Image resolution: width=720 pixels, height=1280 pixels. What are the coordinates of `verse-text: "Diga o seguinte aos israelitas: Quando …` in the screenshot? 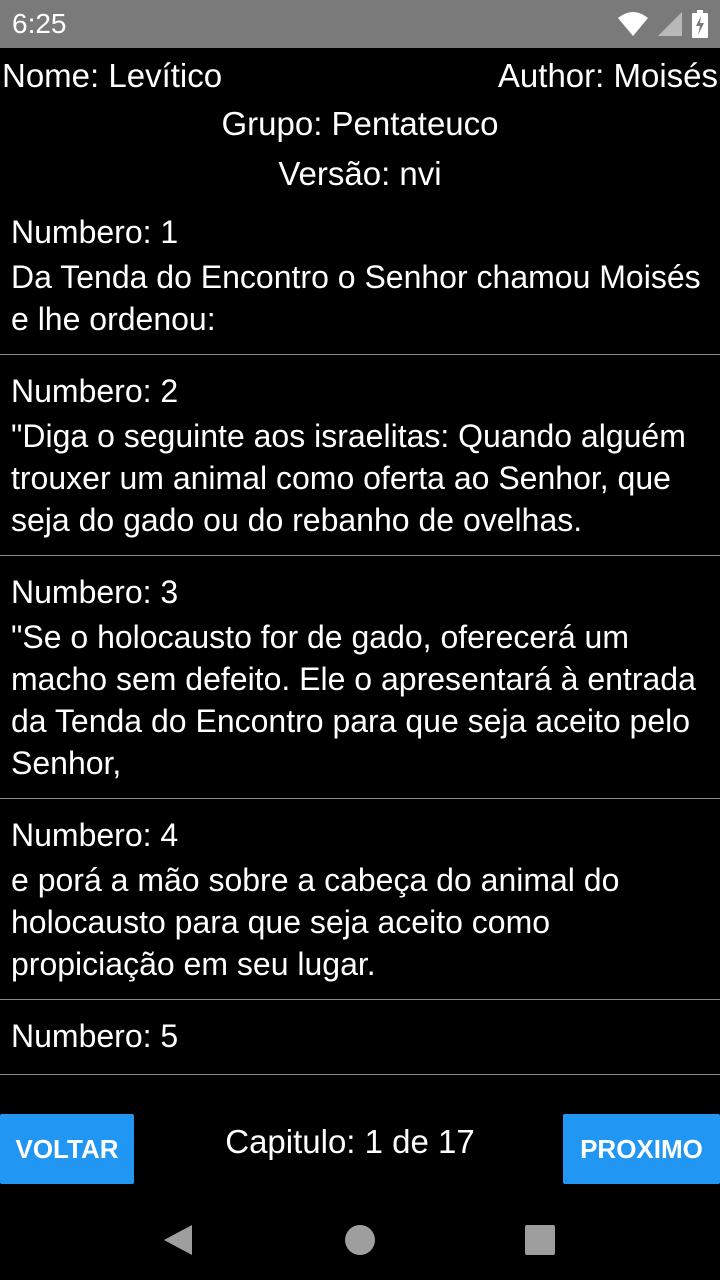 It's located at (348, 478).